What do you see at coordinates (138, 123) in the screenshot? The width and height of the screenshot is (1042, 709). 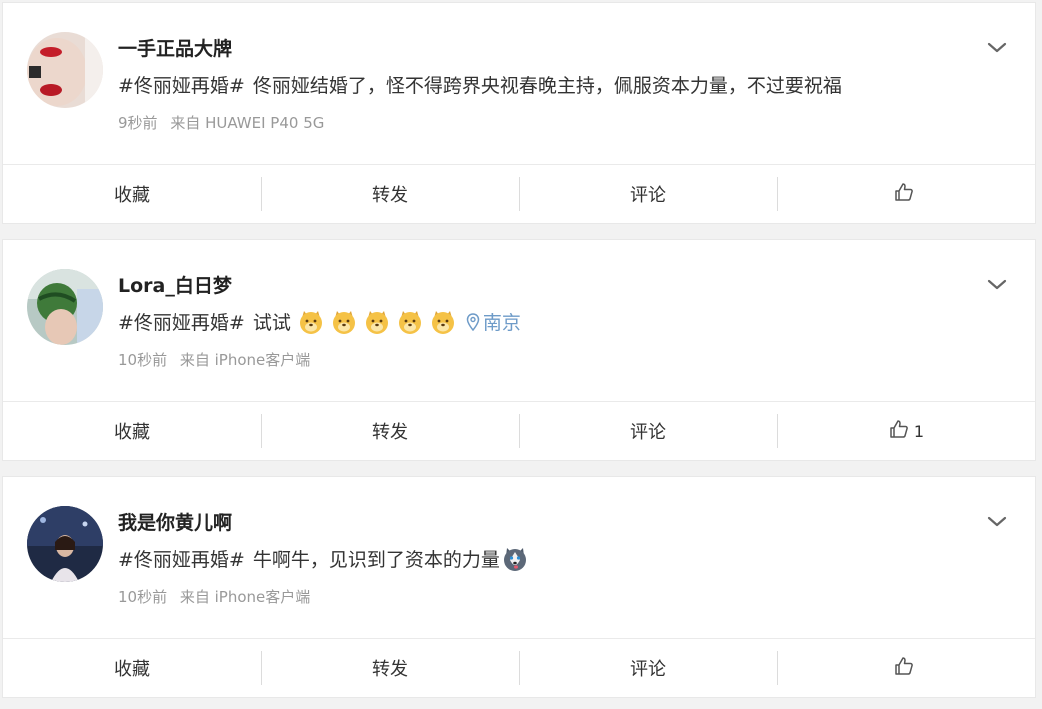 I see `post-time: 9秒前` at bounding box center [138, 123].